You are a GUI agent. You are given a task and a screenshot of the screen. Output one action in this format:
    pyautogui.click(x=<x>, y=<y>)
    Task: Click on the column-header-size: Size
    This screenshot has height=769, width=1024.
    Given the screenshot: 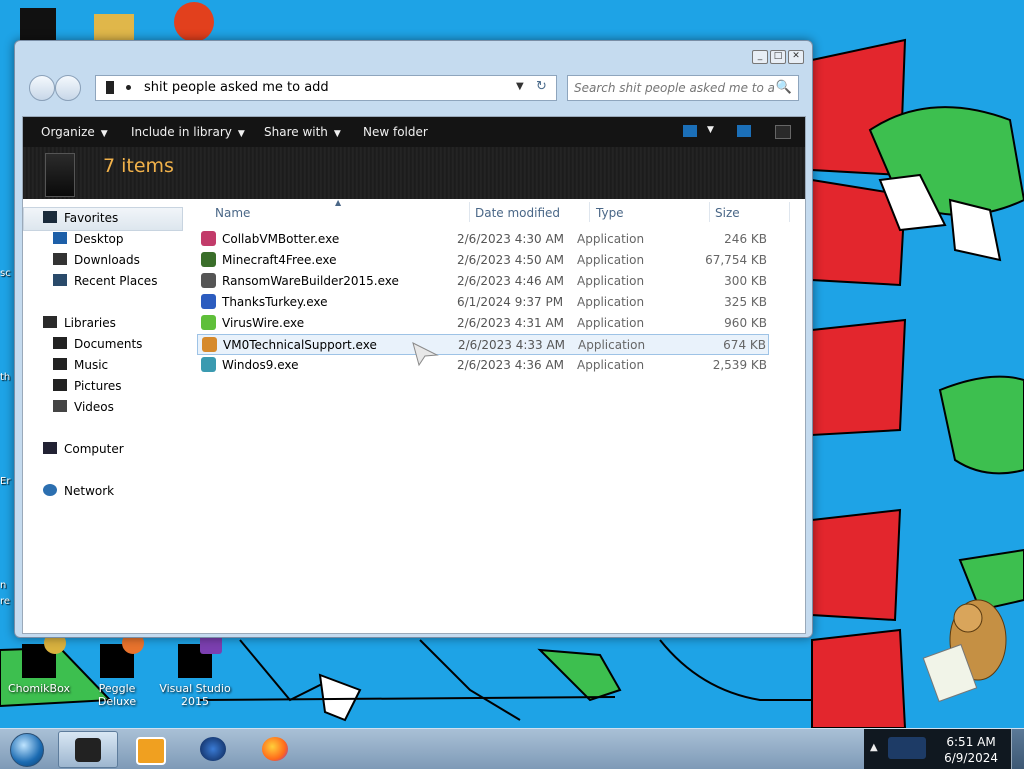 What is the action you would take?
    pyautogui.click(x=727, y=213)
    